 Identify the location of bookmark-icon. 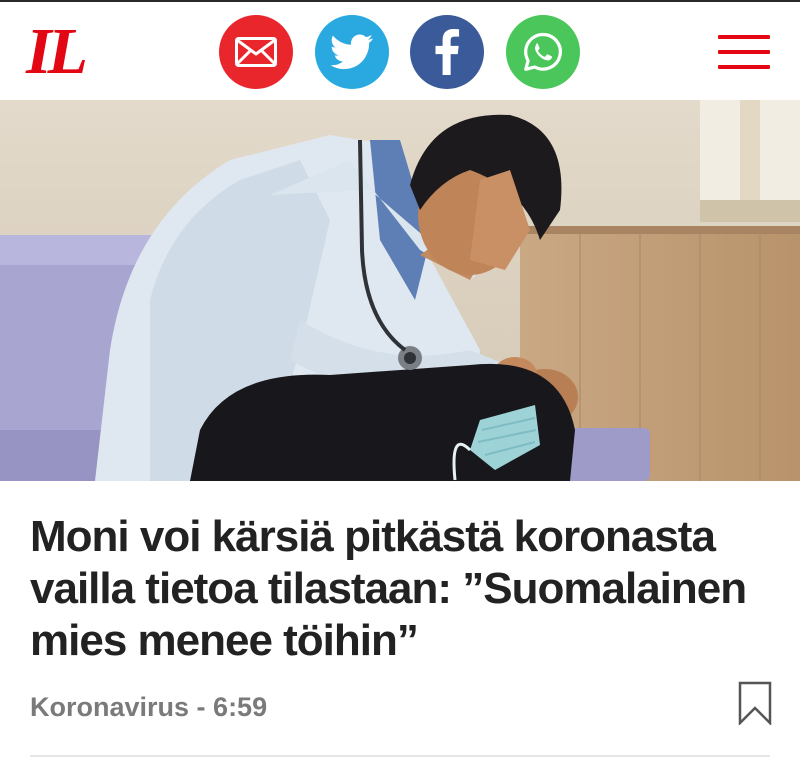
(755, 704).